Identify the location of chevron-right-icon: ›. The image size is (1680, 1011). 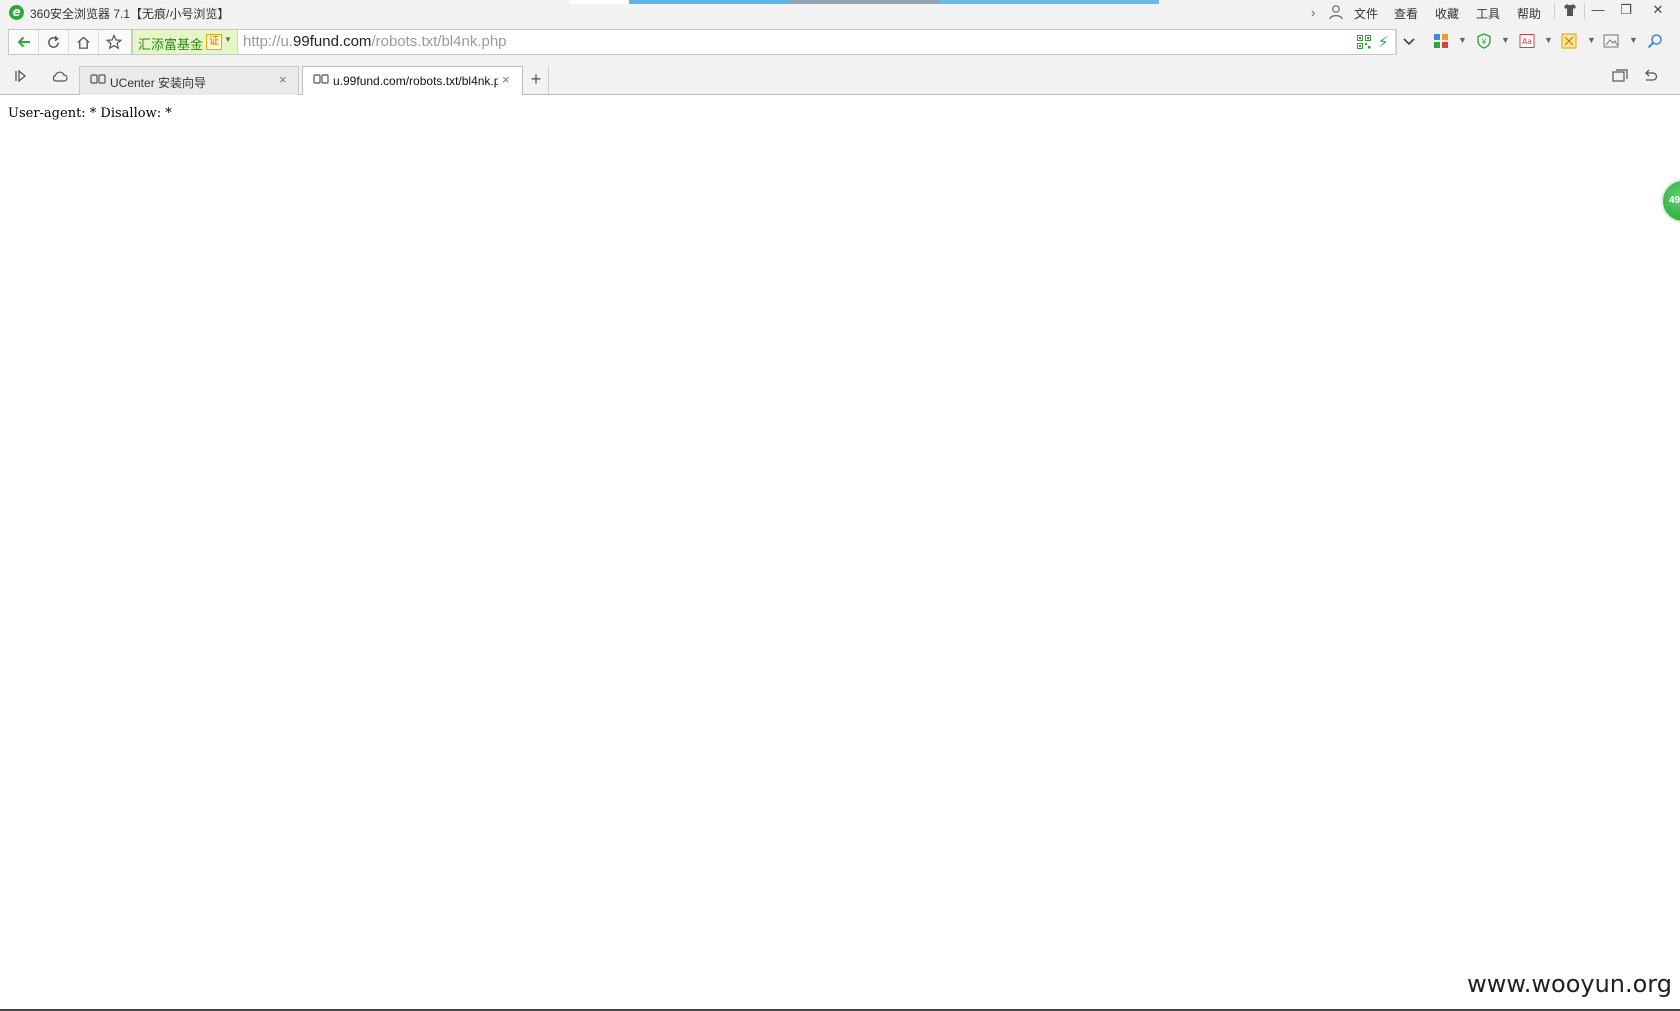
(1313, 12).